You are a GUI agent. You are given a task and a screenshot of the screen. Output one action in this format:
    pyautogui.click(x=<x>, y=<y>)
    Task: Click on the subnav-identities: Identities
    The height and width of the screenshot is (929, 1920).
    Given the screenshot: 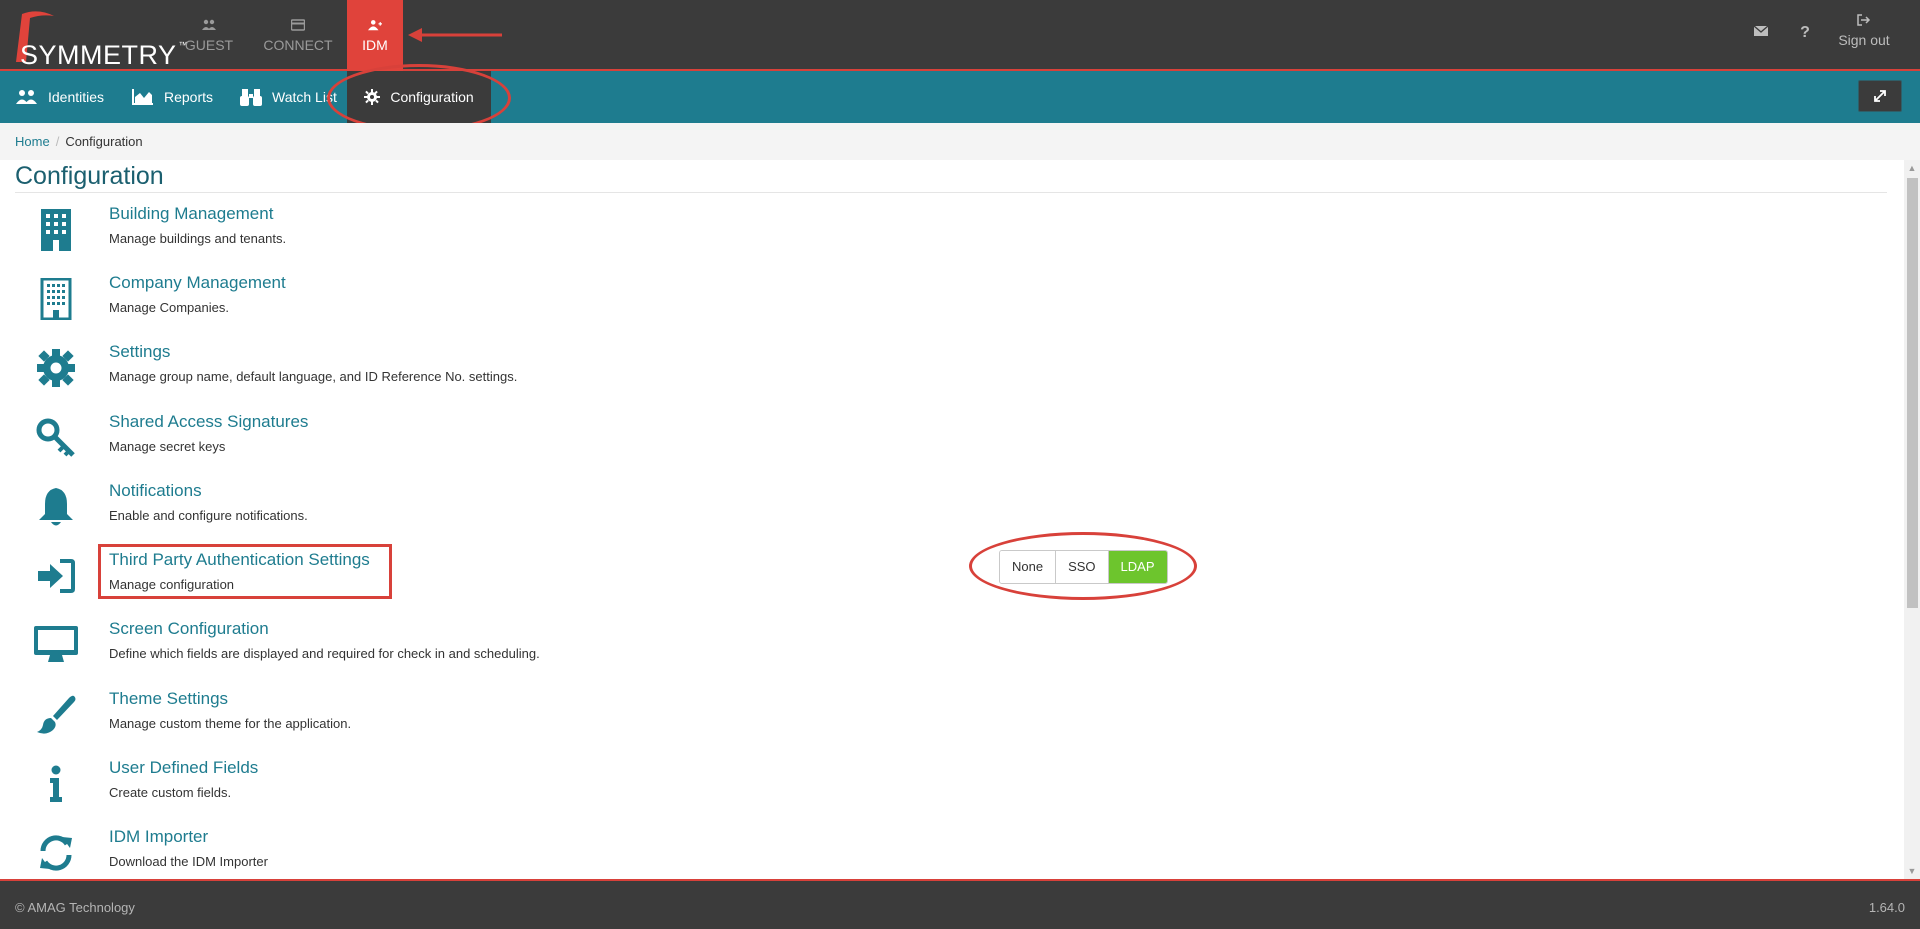 What is the action you would take?
    pyautogui.click(x=60, y=97)
    